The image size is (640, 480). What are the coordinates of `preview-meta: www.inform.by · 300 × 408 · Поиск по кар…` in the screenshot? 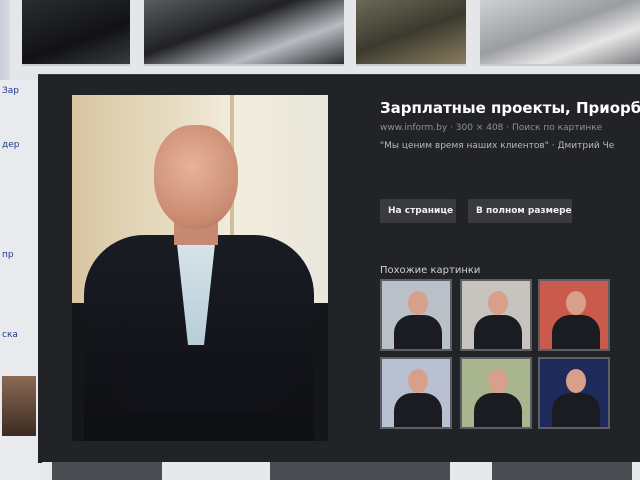 It's located at (510, 128).